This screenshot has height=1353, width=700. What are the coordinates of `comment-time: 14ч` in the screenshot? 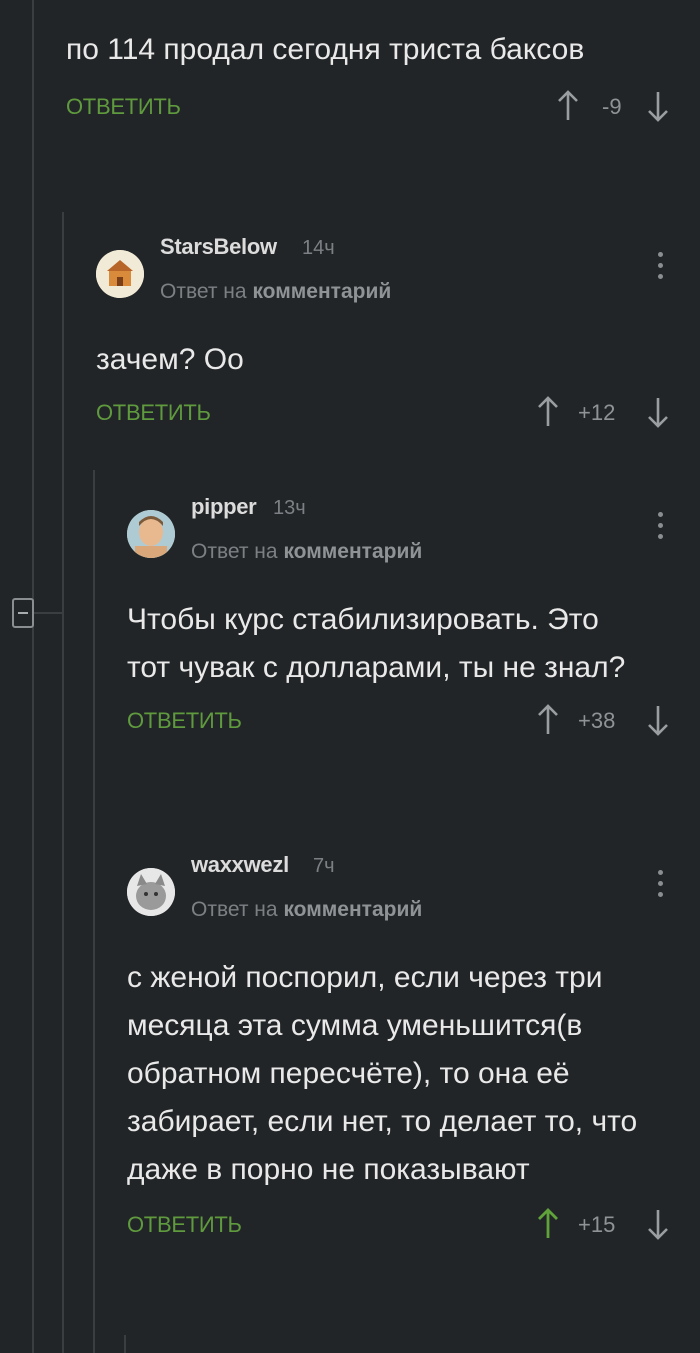 It's located at (318, 248).